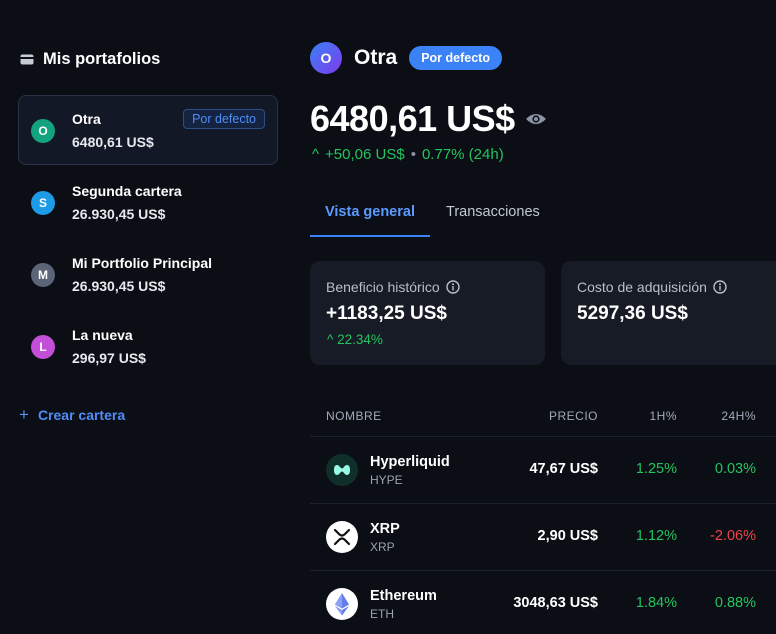 Image resolution: width=776 pixels, height=634 pixels. I want to click on balance-change: ^ +50,06 US$ • 0.77% (24h), so click(408, 154).